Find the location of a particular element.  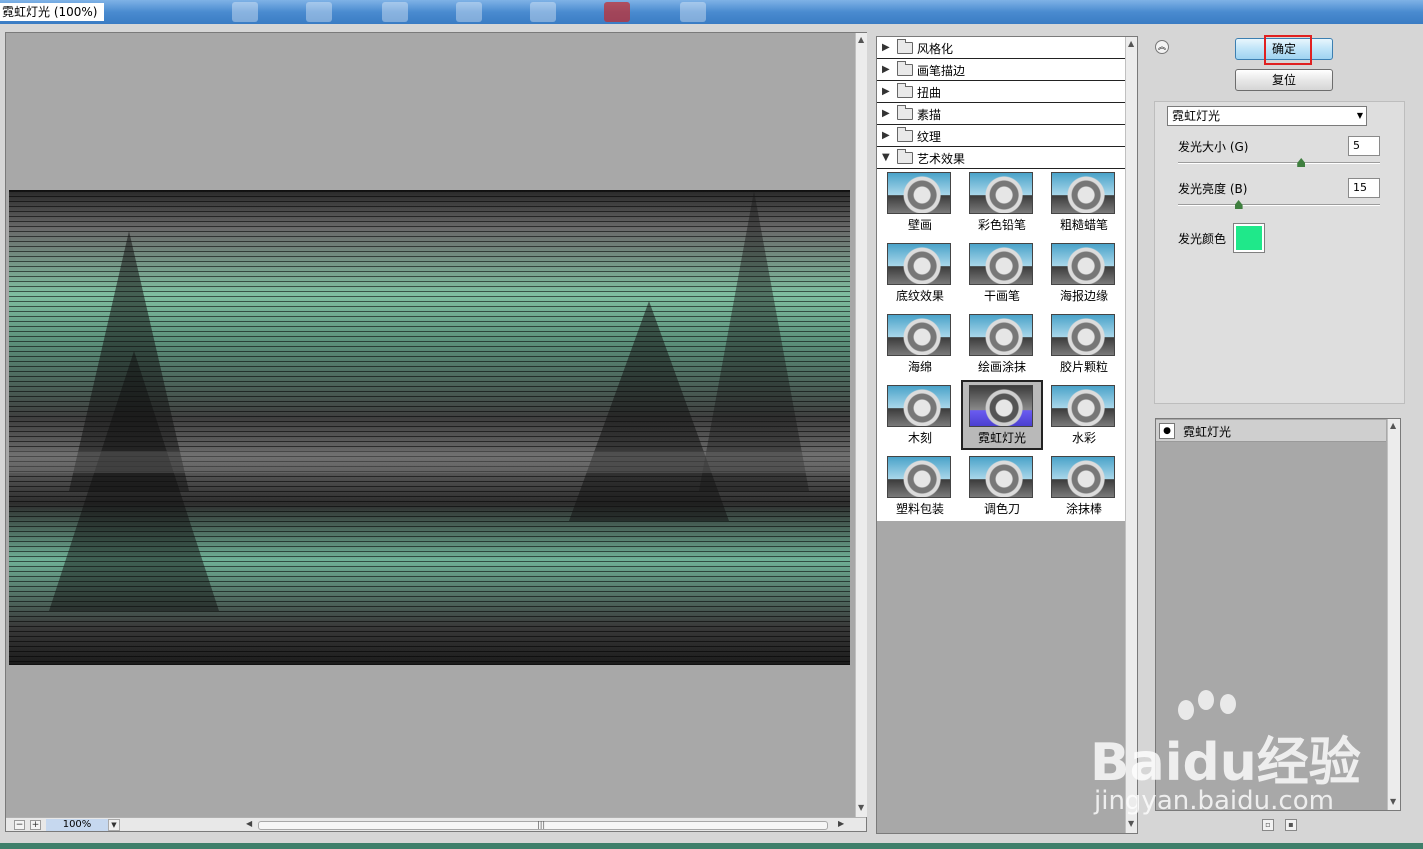

filter-label: 海绵 is located at coordinates (919, 367).